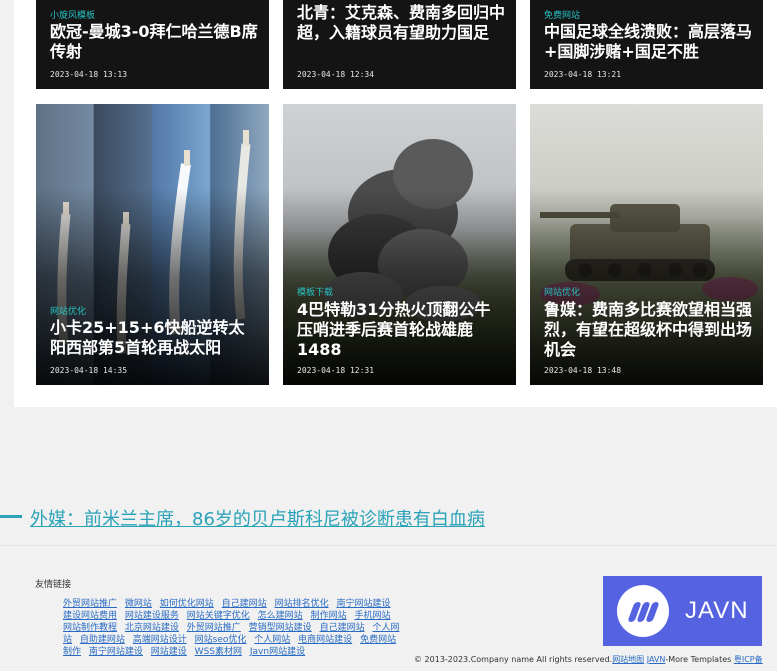 This screenshot has width=777, height=671. What do you see at coordinates (717, 610) in the screenshot?
I see `logo-text: JAVN` at bounding box center [717, 610].